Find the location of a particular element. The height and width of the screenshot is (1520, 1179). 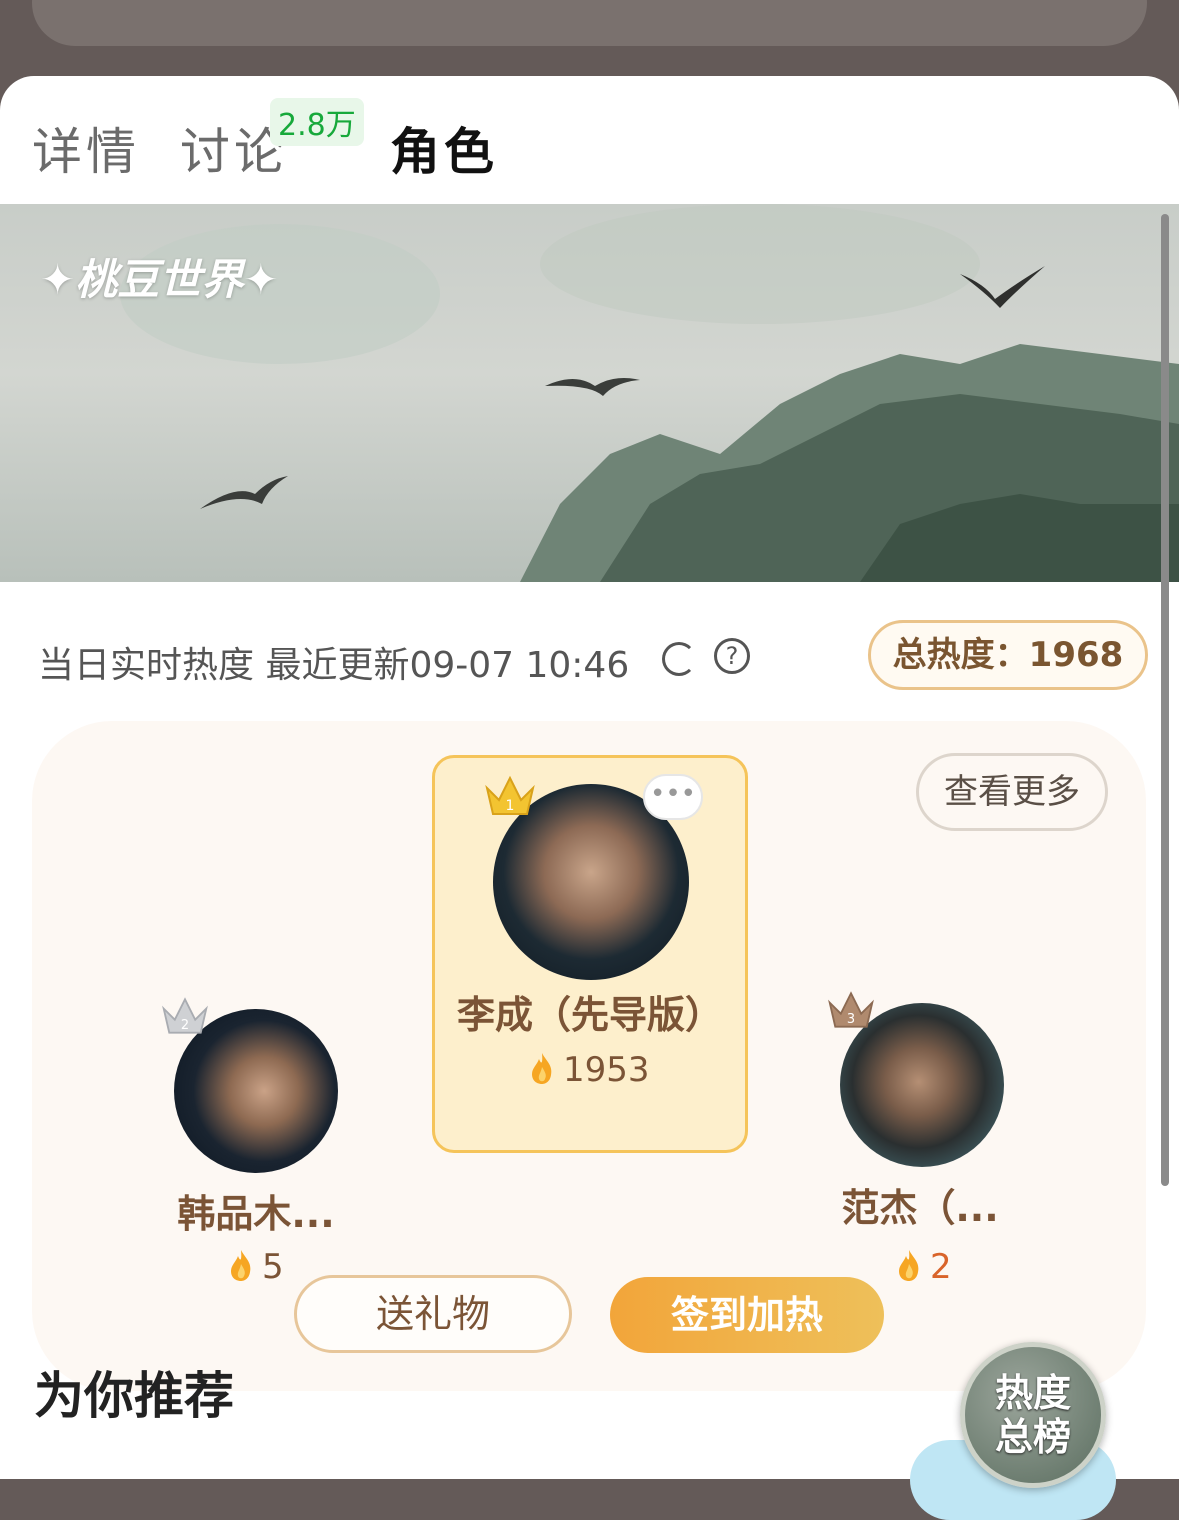

float-badge-line1: 热度 is located at coordinates (1032, 1393).